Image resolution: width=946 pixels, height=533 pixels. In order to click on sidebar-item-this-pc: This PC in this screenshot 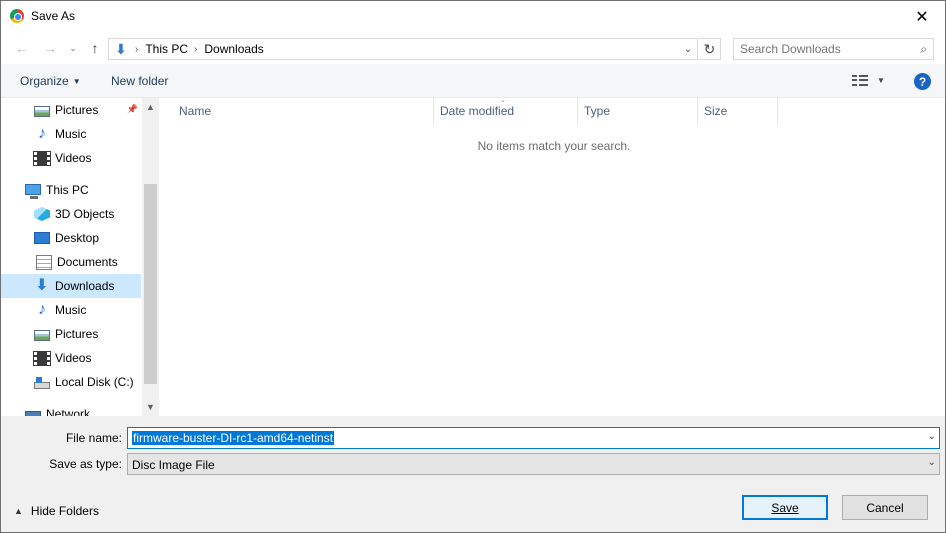, I will do `click(71, 190)`.